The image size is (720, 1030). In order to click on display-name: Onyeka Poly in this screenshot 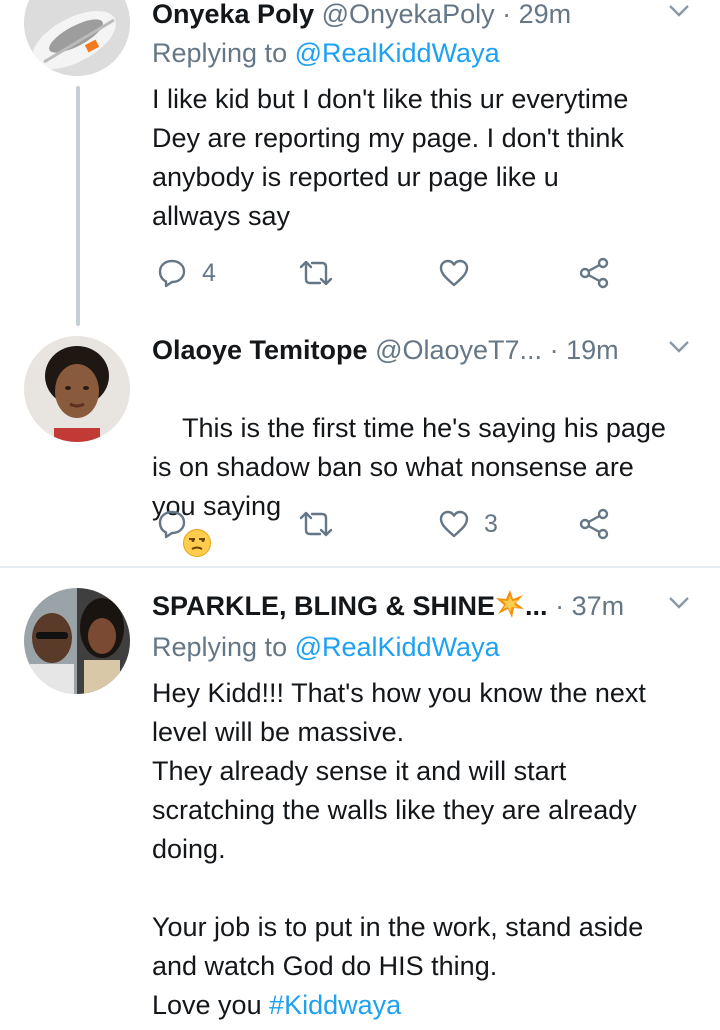, I will do `click(233, 14)`.